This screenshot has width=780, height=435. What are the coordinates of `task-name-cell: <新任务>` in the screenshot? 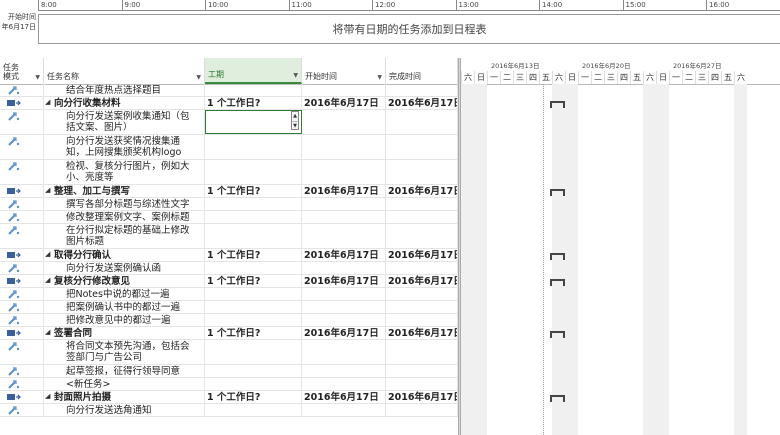 It's located at (124, 384).